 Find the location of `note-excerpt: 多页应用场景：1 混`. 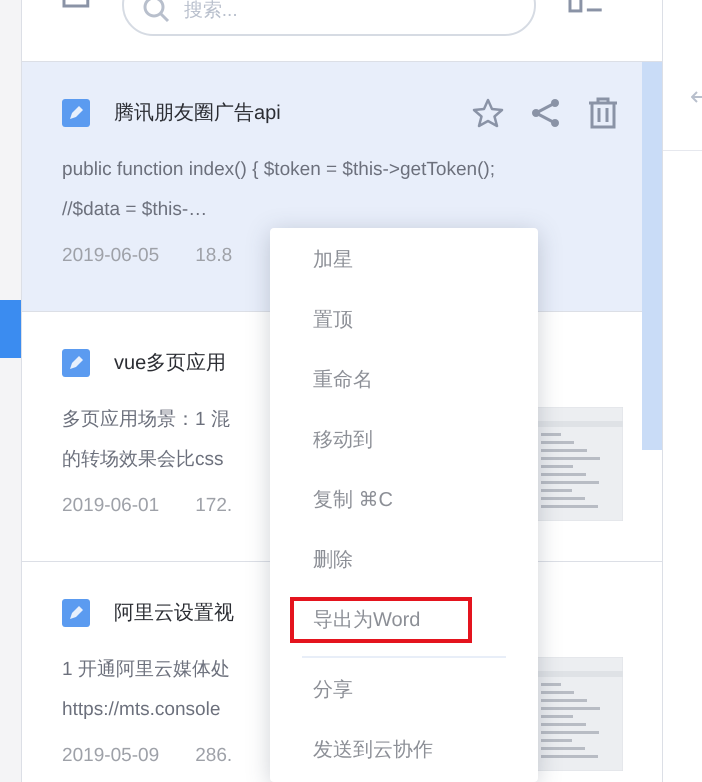

note-excerpt: 多页应用场景：1 混 is located at coordinates (146, 420).